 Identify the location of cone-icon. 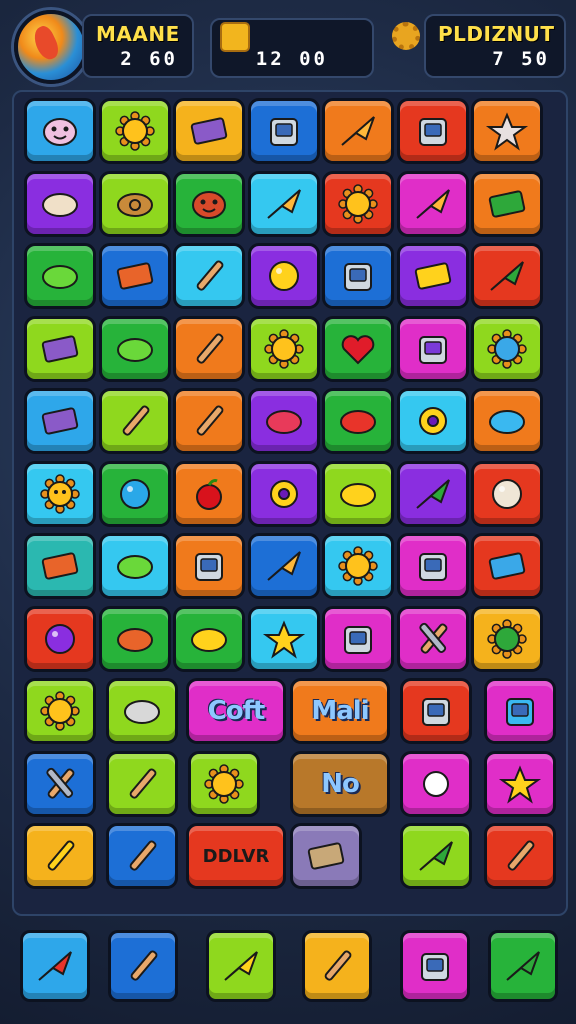
(283, 566).